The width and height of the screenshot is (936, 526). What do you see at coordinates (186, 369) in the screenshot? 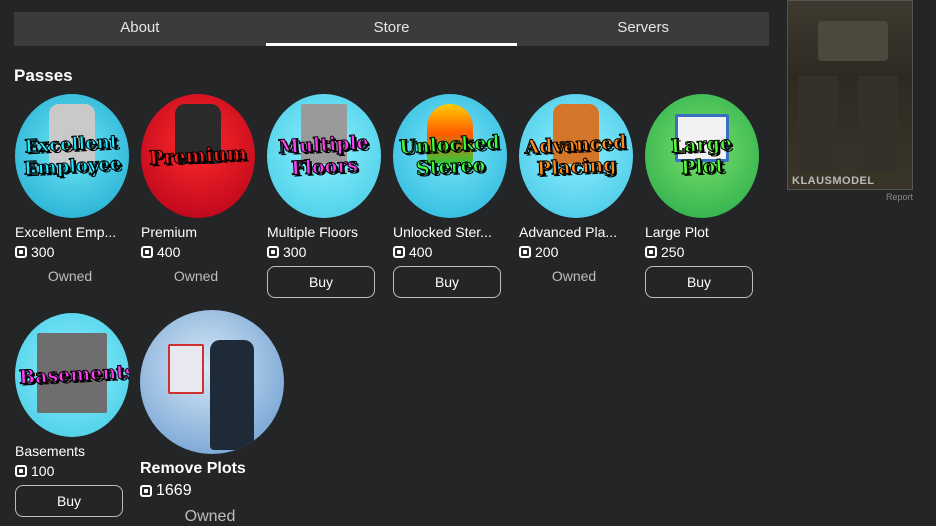
I see `no-sale-sign-figure` at bounding box center [186, 369].